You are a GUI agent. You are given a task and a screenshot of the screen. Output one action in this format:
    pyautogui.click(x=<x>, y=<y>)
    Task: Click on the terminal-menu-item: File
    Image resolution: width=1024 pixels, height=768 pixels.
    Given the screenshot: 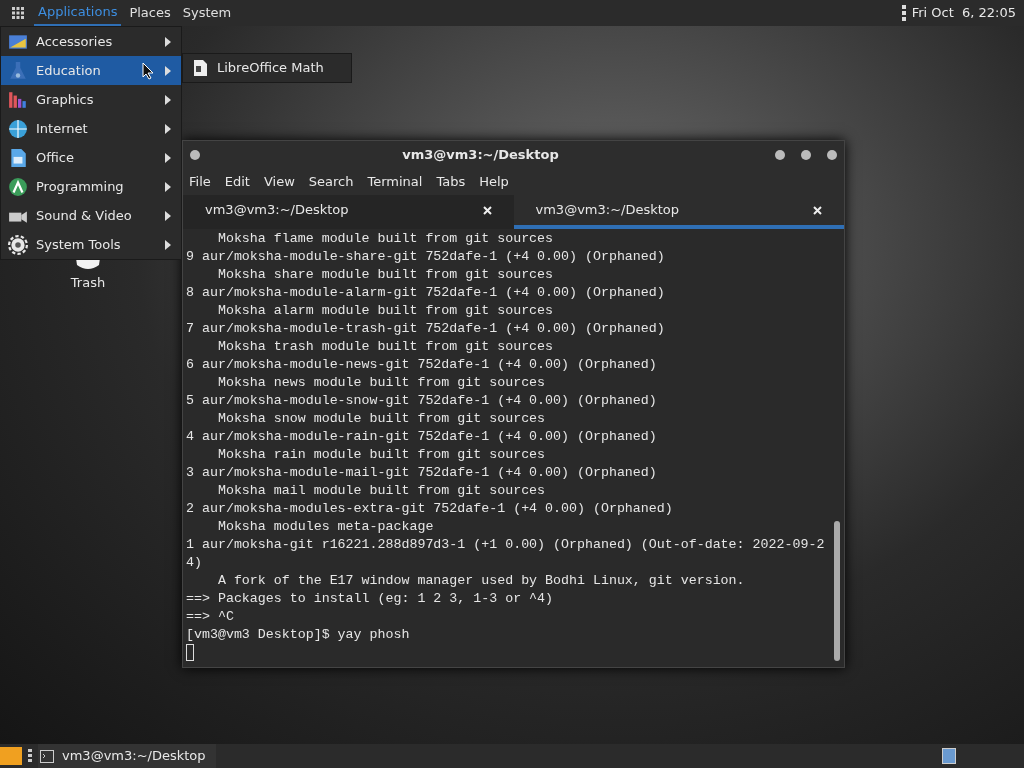 What is the action you would take?
    pyautogui.click(x=200, y=182)
    